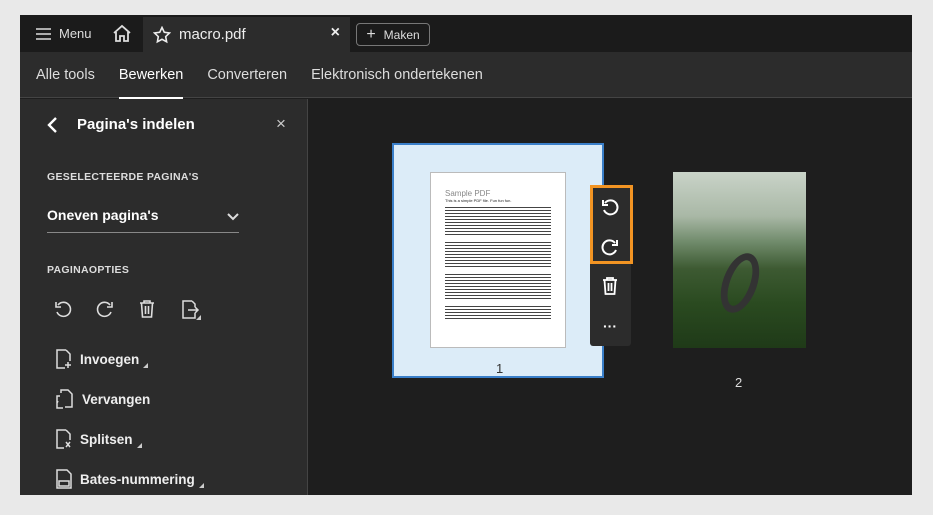 The height and width of the screenshot is (515, 933). I want to click on create-button: + Maken, so click(393, 34).